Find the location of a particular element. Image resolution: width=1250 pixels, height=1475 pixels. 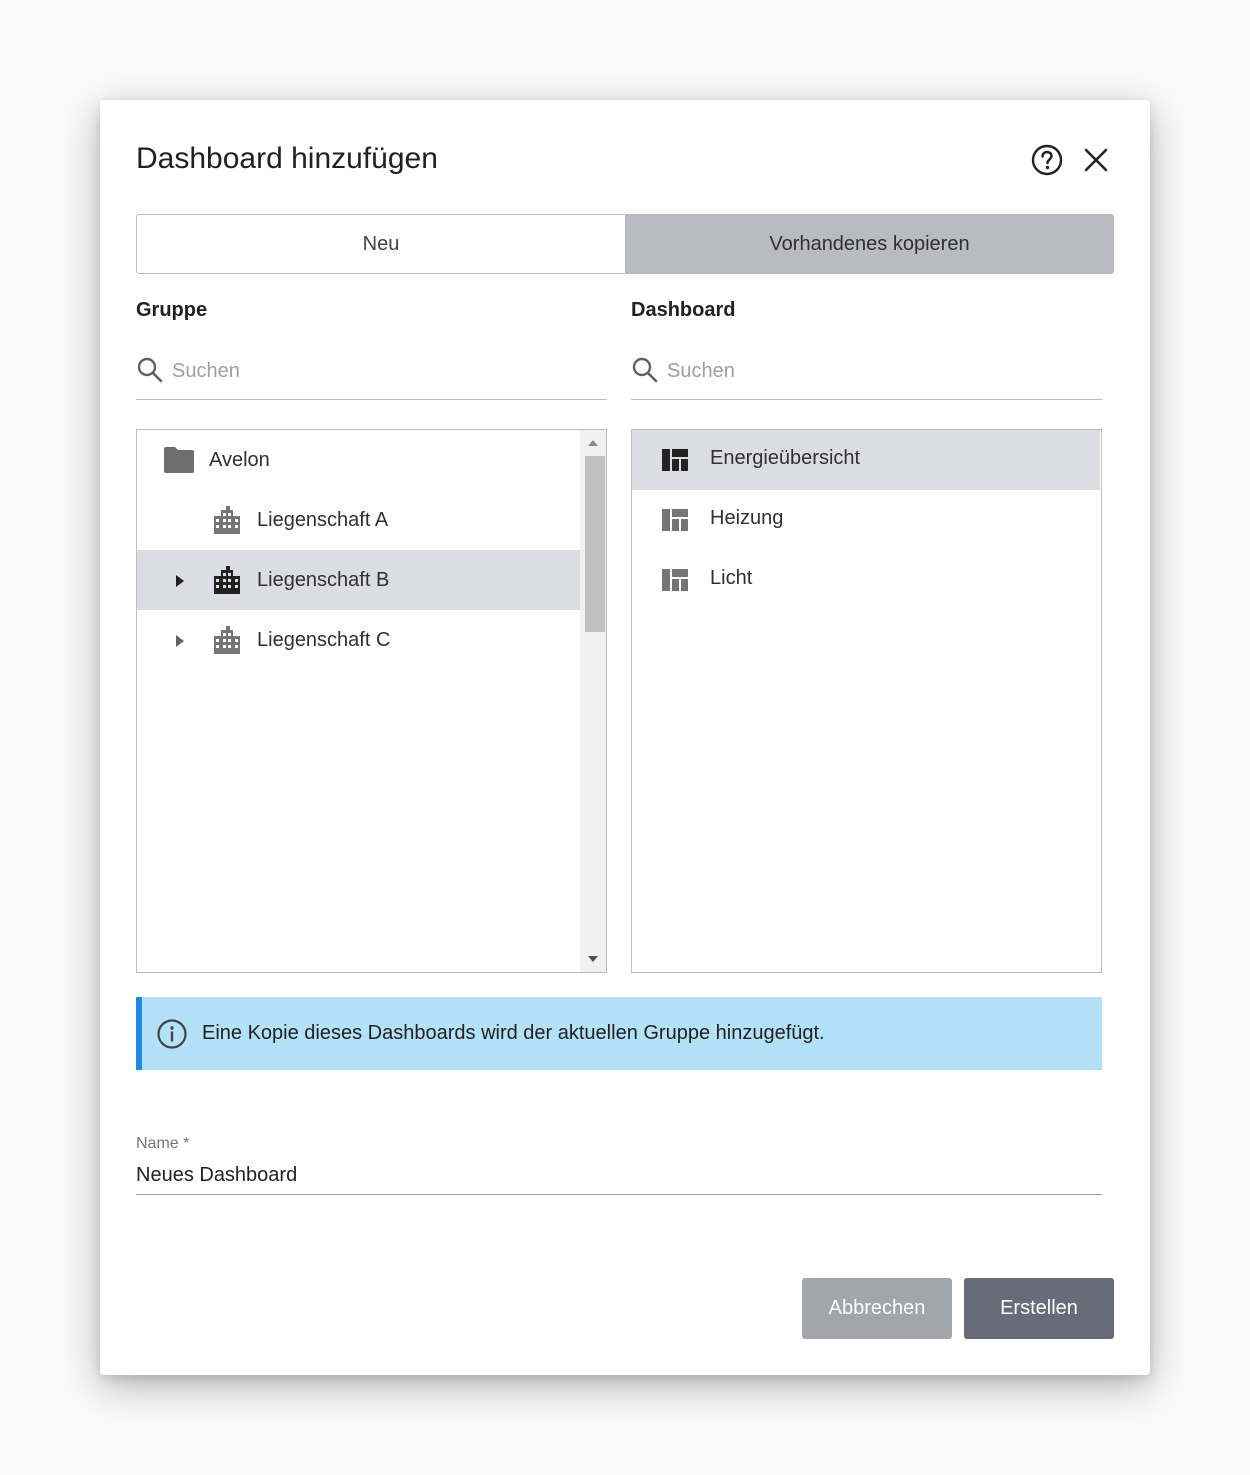

folder-icon is located at coordinates (179, 460).